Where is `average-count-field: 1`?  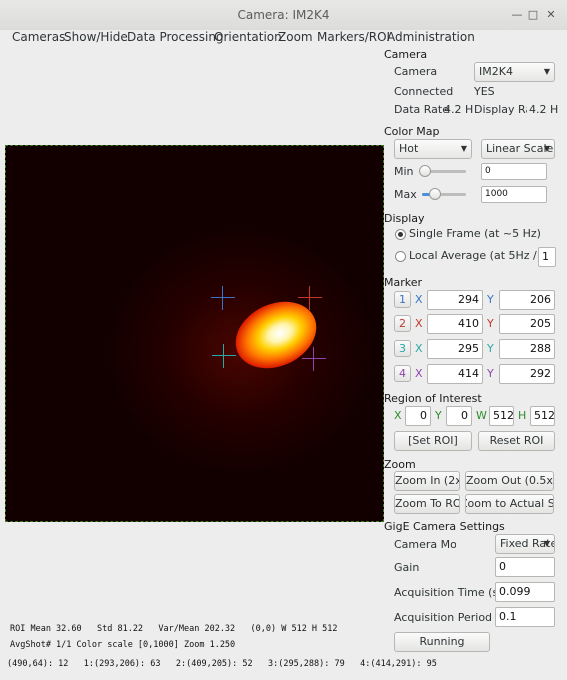 average-count-field: 1 is located at coordinates (547, 257).